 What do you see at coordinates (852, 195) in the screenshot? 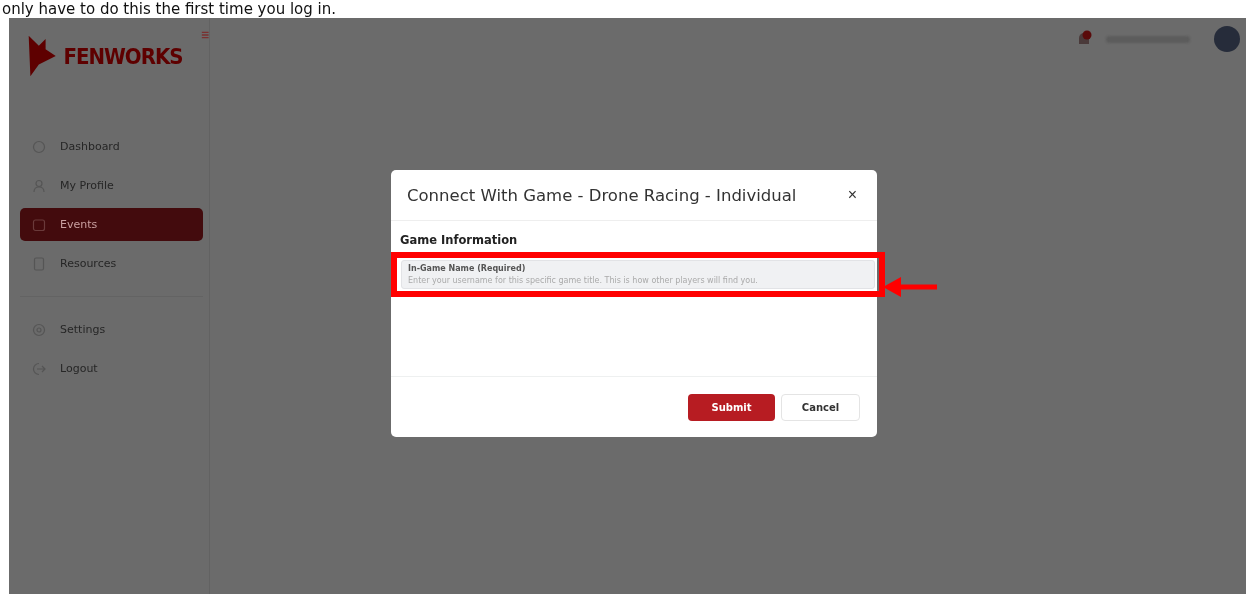
I see `close-button: ×` at bounding box center [852, 195].